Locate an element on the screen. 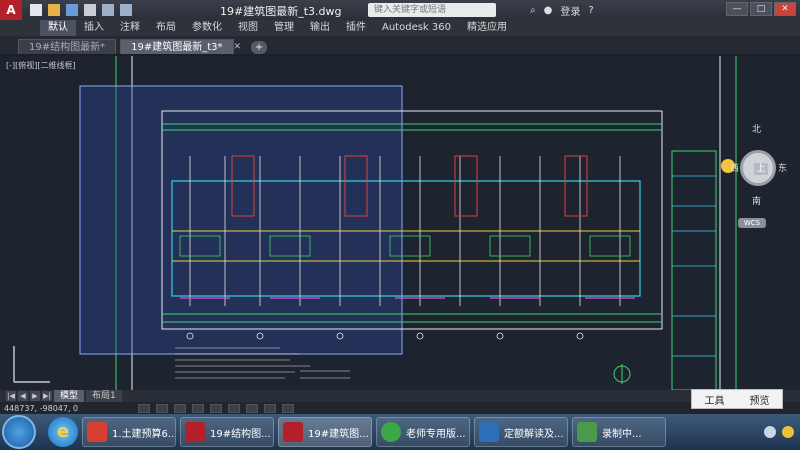 This screenshot has height=450, width=800. doc-tab-structure: 19#结构图最新* is located at coordinates (67, 46).